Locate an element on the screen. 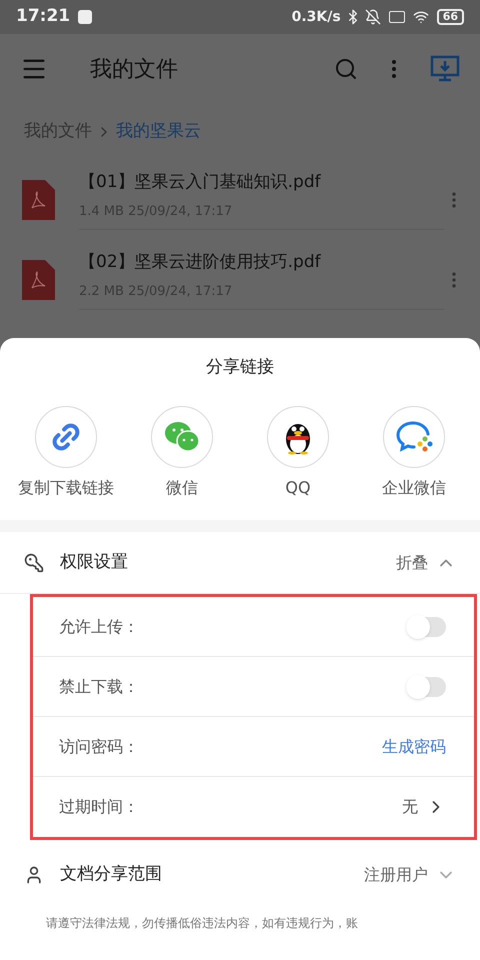 The height and width of the screenshot is (960, 480). scope-select: 注册用户 is located at coordinates (410, 875).